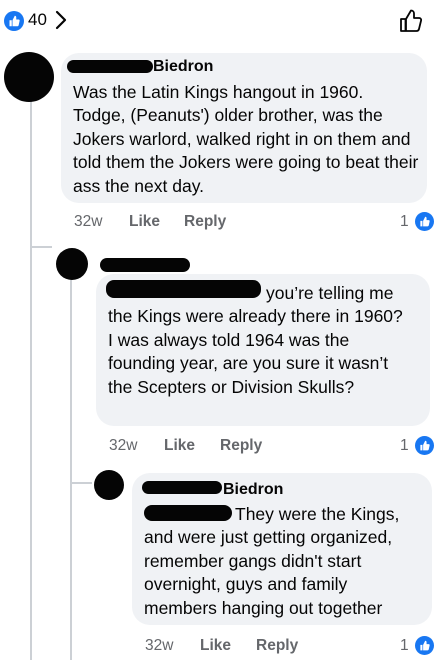 Image resolution: width=443 pixels, height=660 pixels. Describe the element at coordinates (61, 22) in the screenshot. I see `chevron-right-icon` at that location.